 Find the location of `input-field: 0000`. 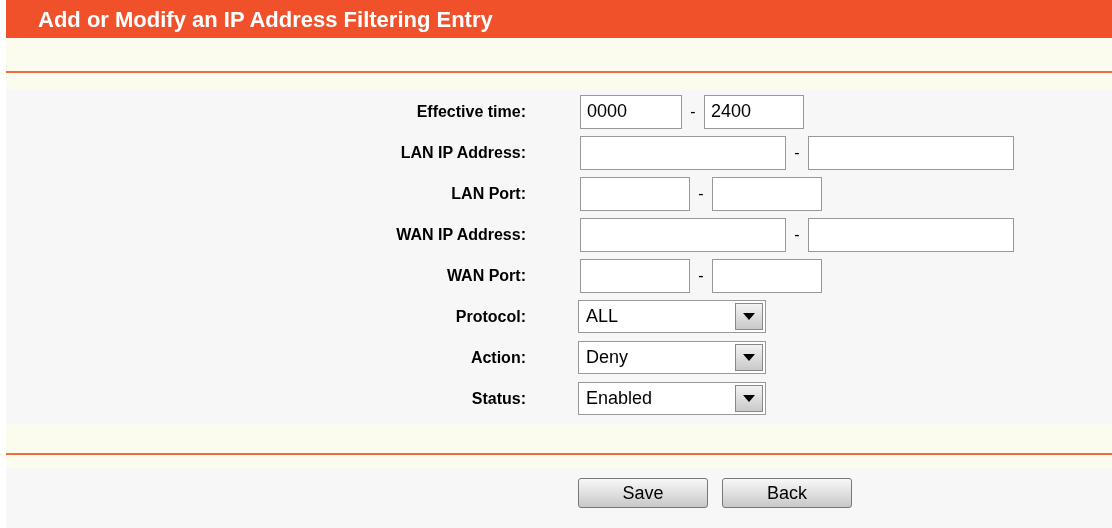

input-field: 0000 is located at coordinates (631, 111).